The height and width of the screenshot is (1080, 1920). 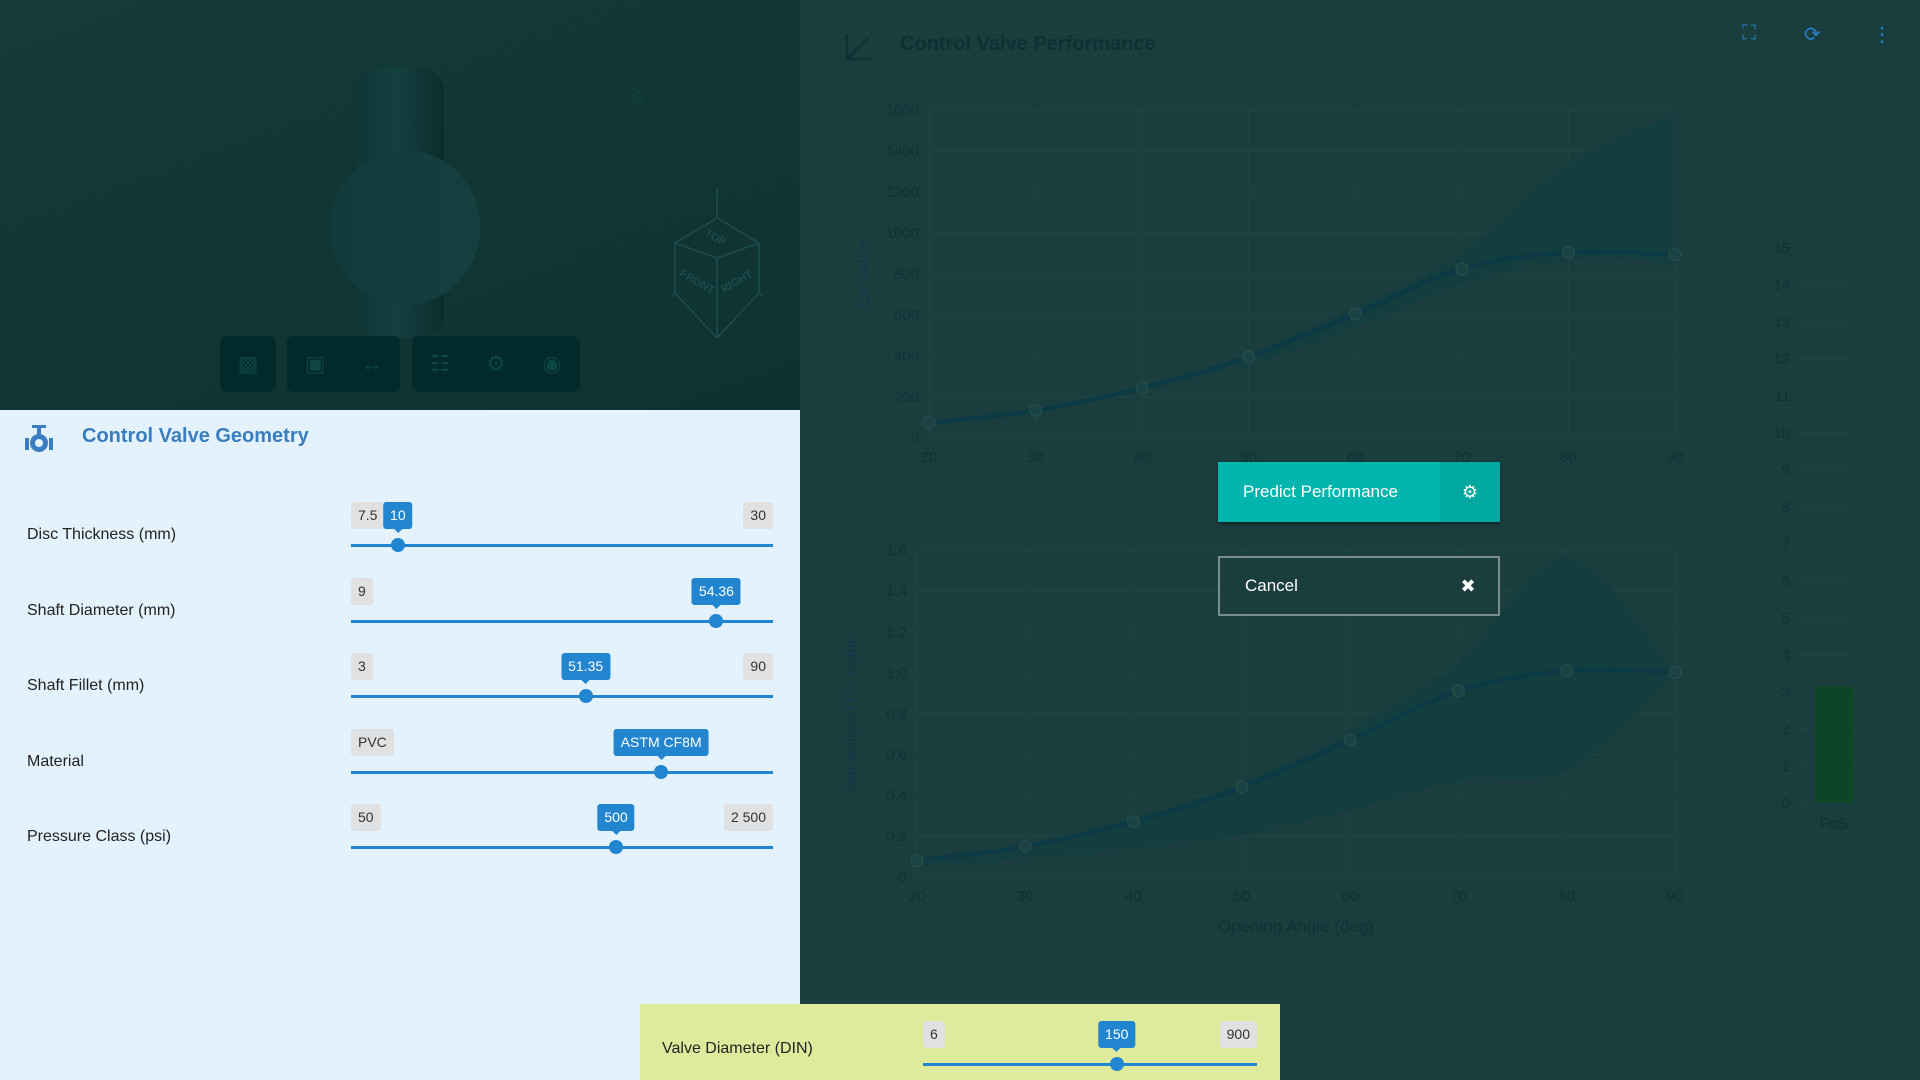 I want to click on y-axis-label: Normalized Cv Value, so click(x=851, y=713).